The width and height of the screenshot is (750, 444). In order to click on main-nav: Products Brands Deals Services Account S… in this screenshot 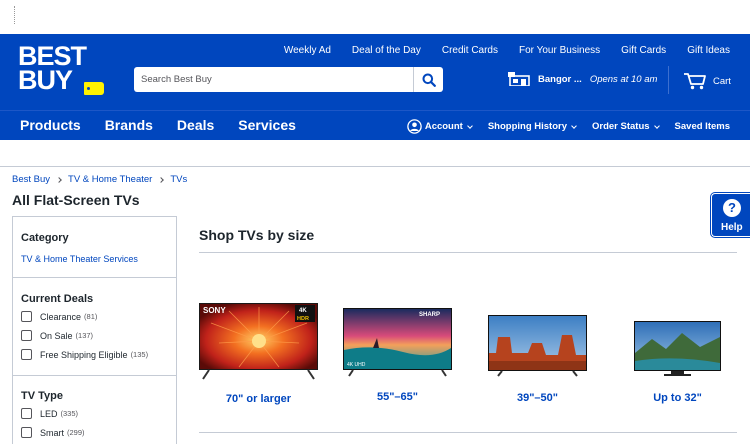, I will do `click(375, 125)`.